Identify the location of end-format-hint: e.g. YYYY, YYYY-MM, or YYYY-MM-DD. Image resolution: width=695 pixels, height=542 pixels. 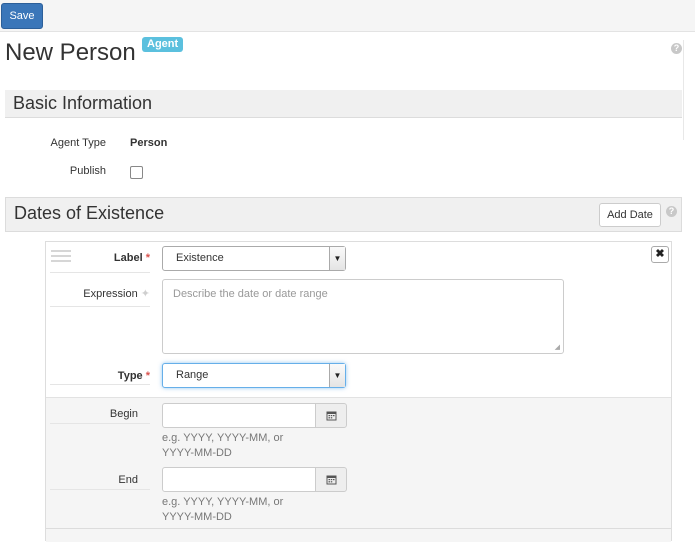
(223, 509).